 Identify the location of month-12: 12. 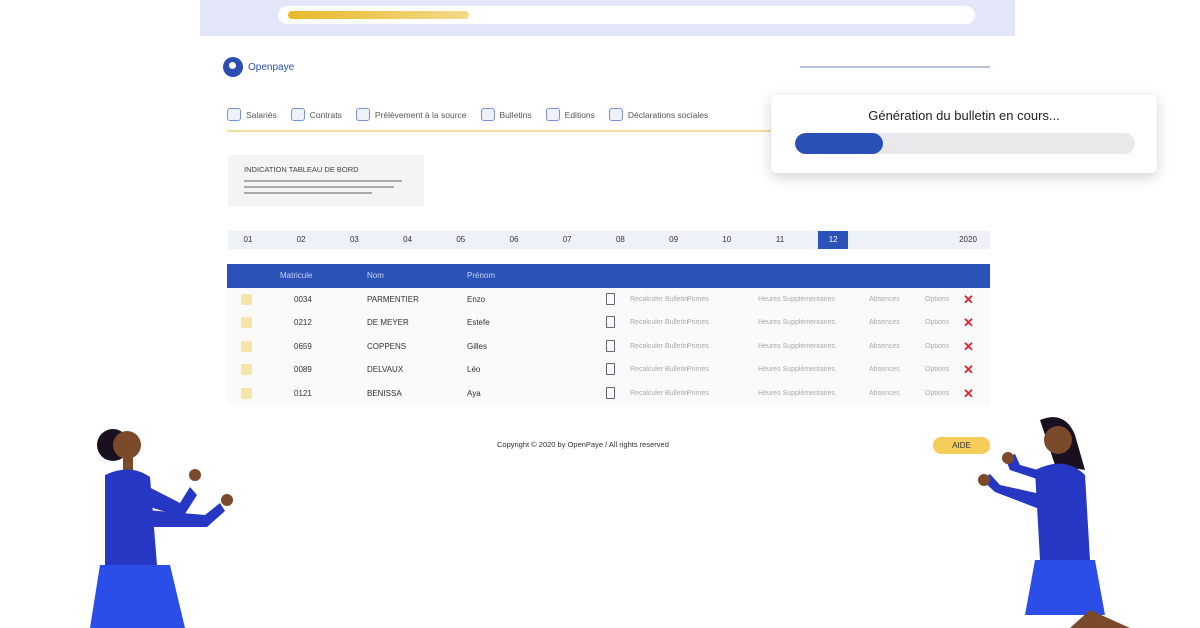
(833, 240).